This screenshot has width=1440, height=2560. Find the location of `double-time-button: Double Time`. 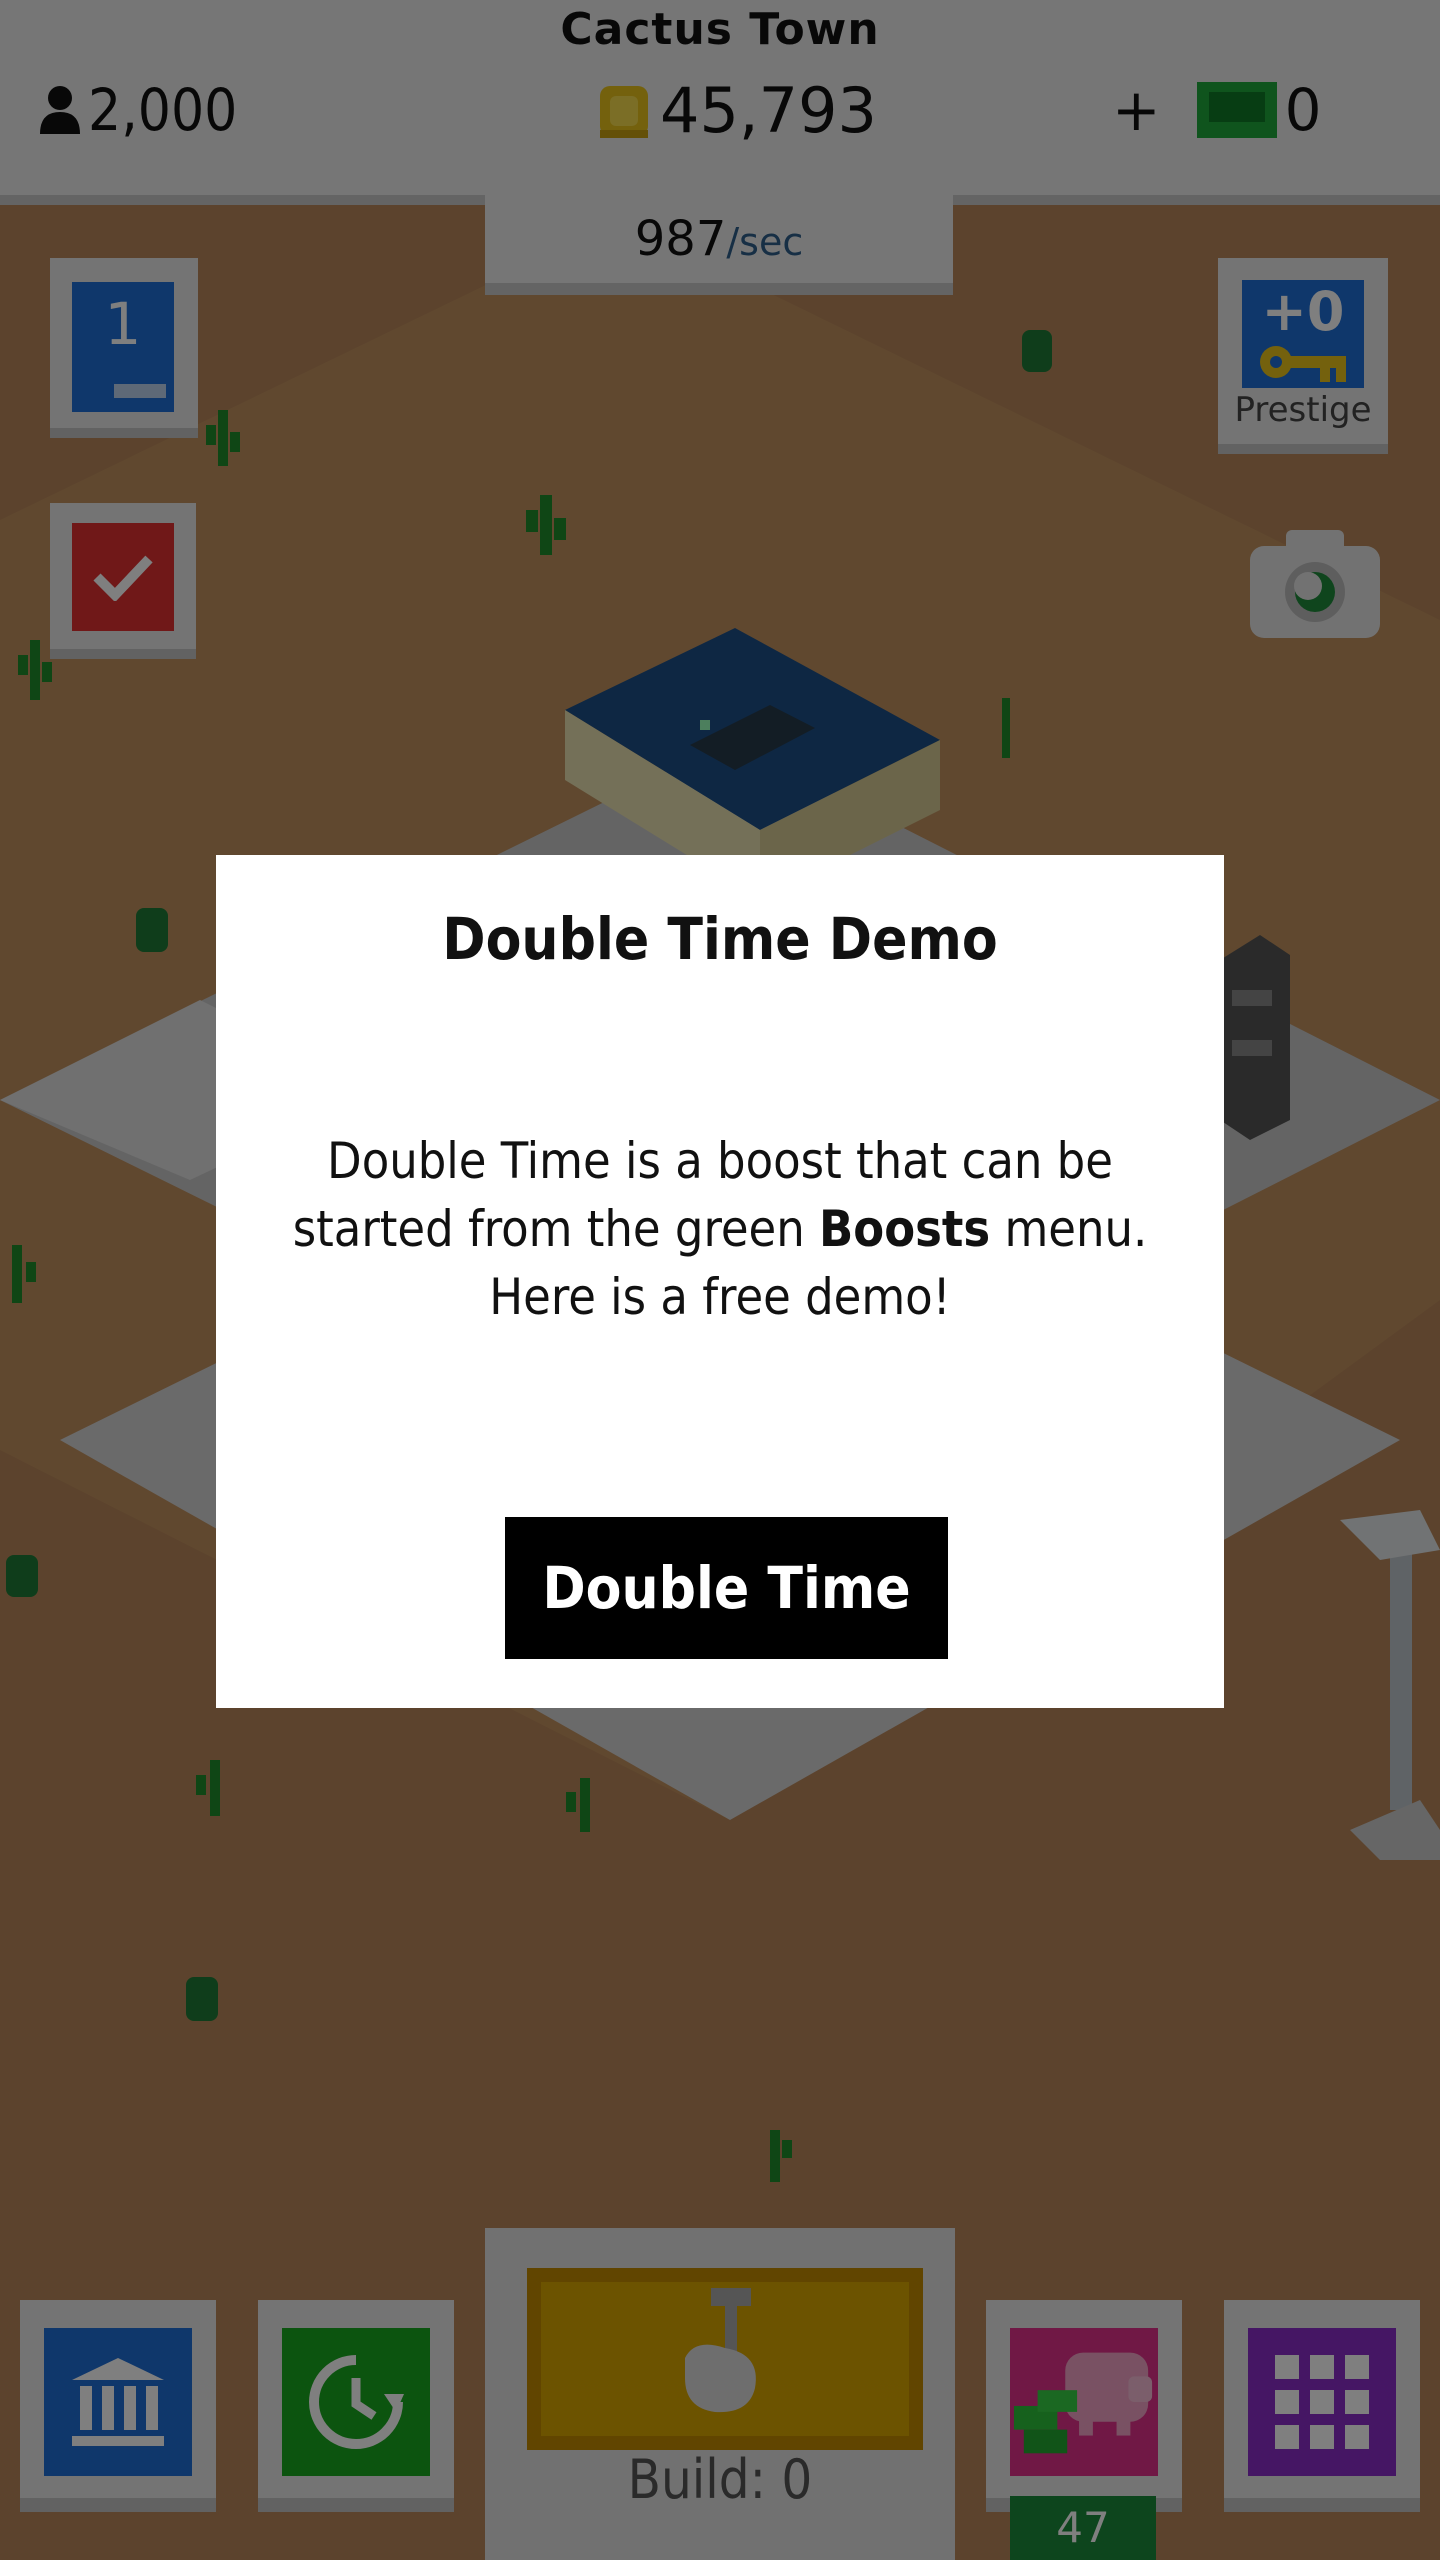

double-time-button: Double Time is located at coordinates (726, 1588).